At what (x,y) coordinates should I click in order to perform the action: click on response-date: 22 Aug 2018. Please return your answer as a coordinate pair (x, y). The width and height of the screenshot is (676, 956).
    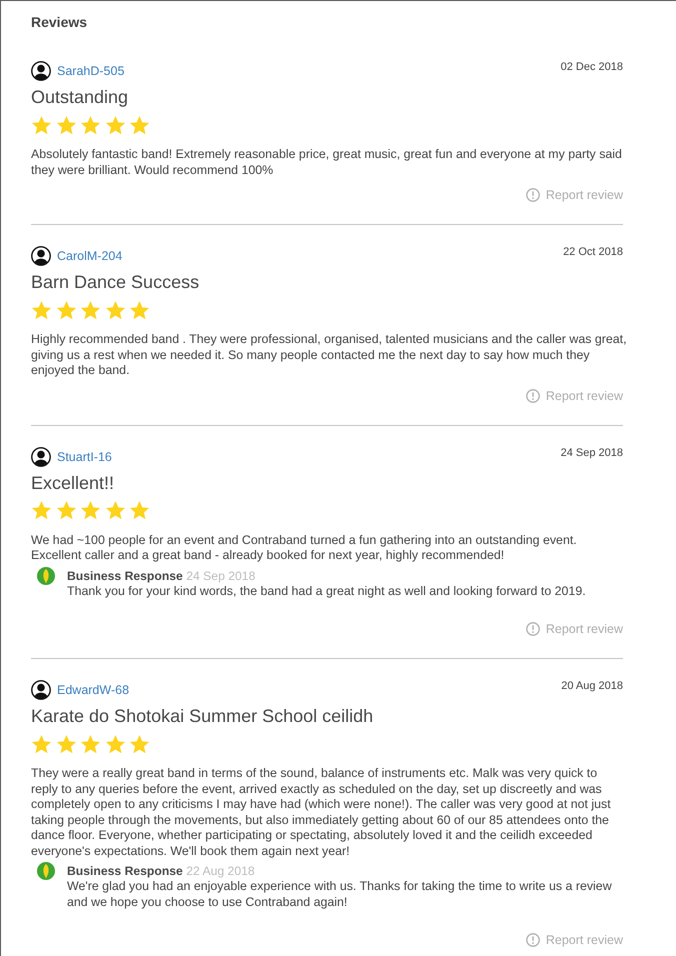
    Looking at the image, I should click on (220, 871).